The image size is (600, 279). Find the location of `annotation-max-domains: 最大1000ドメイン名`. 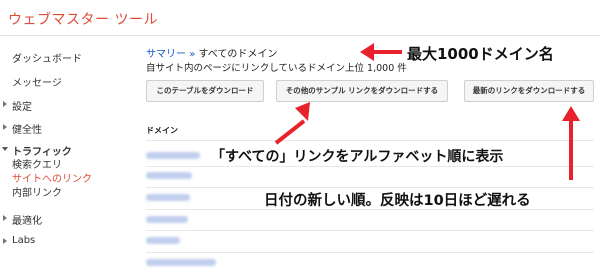

annotation-max-domains: 最大1000ドメイン名 is located at coordinates (480, 54).